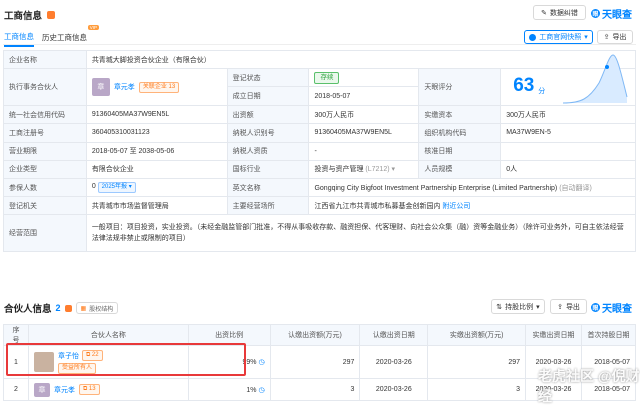 The width and height of the screenshot is (640, 409). I want to click on score-curve-chart, so click(595, 79).